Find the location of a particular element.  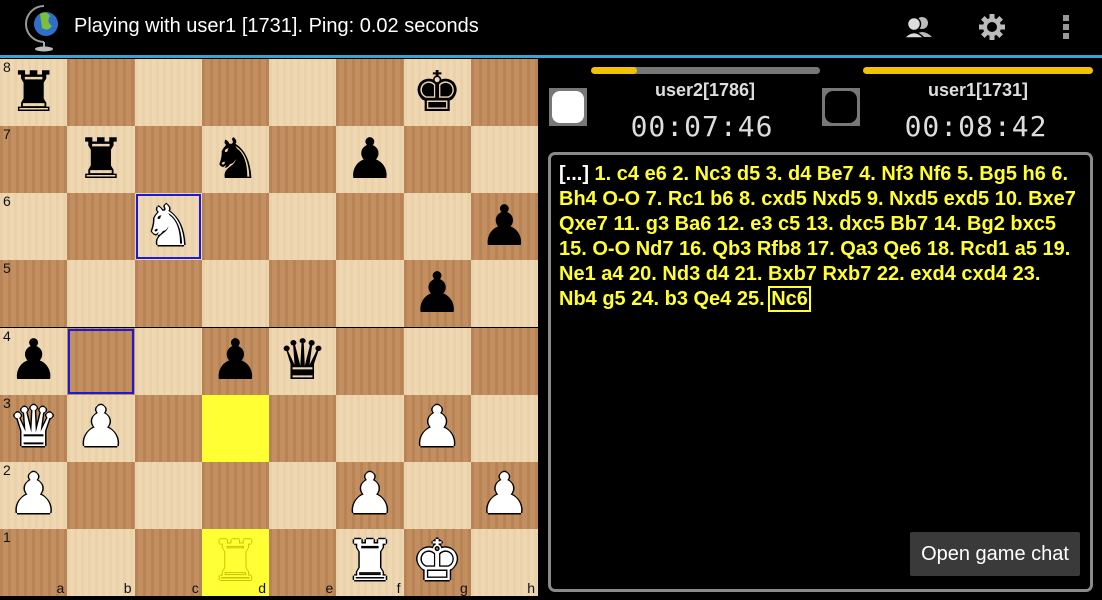

square-g1: g ♚ is located at coordinates (437, 562).